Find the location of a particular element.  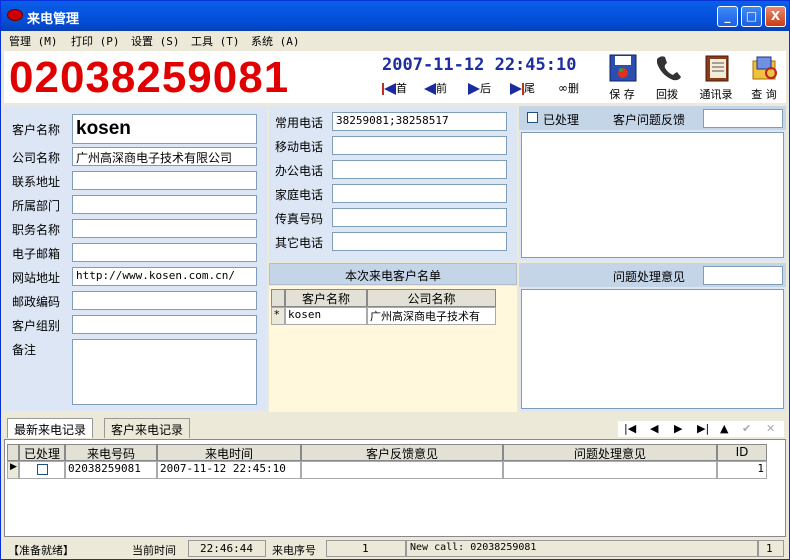

query-button: 查 询 is located at coordinates (764, 77).